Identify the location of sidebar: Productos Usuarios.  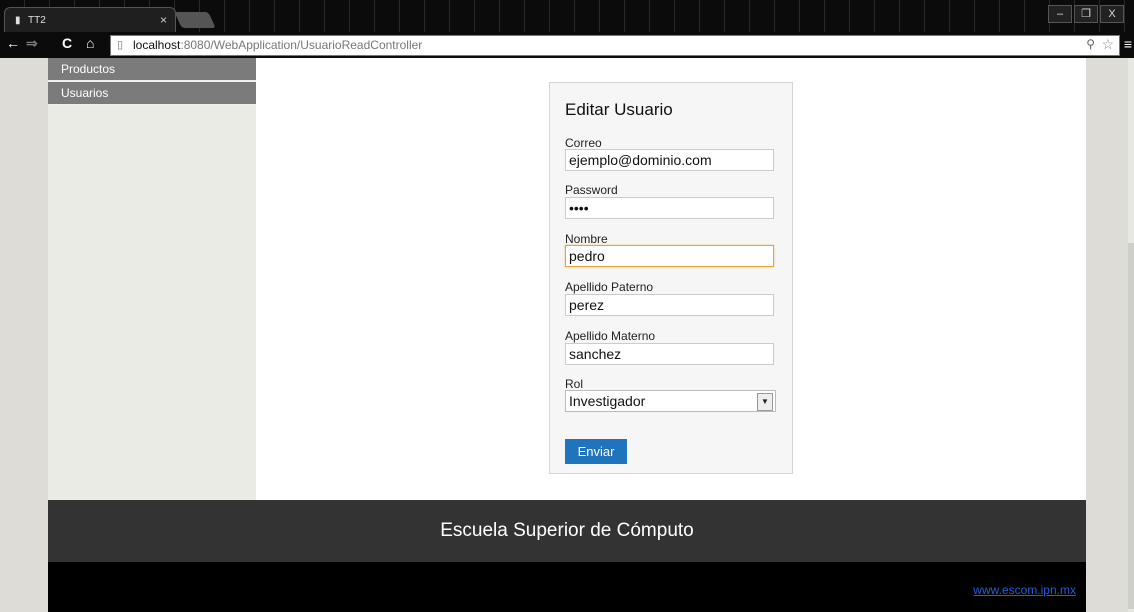
(152, 279).